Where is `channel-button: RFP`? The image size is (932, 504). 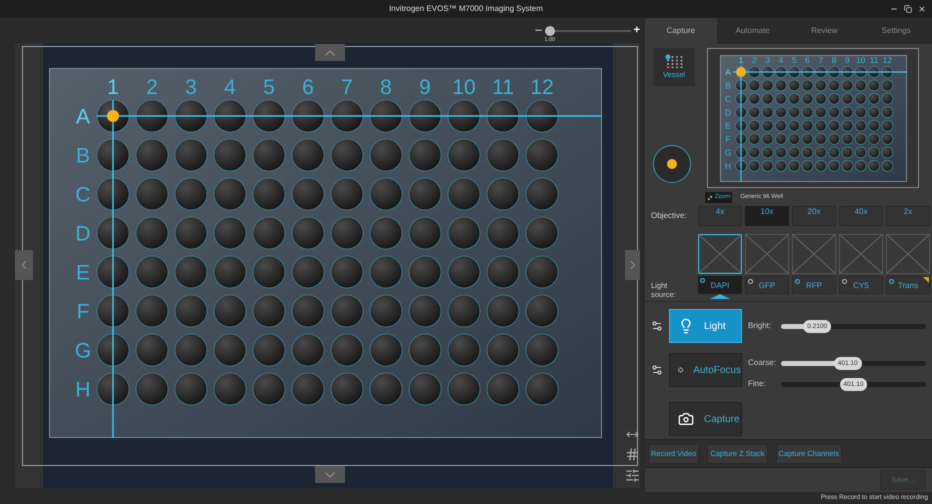 channel-button: RFP is located at coordinates (814, 285).